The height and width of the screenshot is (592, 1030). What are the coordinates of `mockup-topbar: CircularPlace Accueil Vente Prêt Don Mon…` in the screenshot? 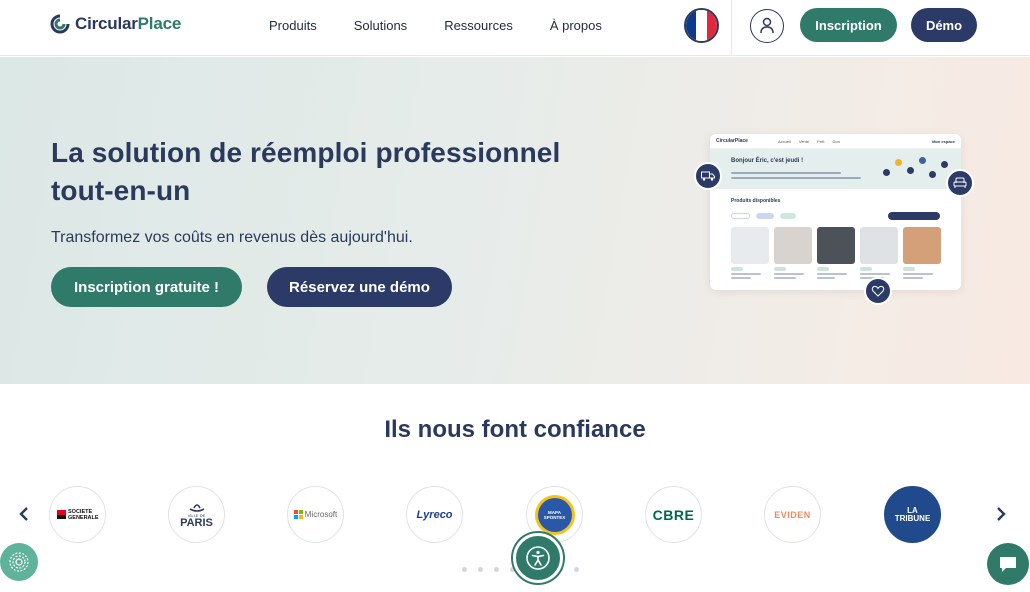 It's located at (835, 141).